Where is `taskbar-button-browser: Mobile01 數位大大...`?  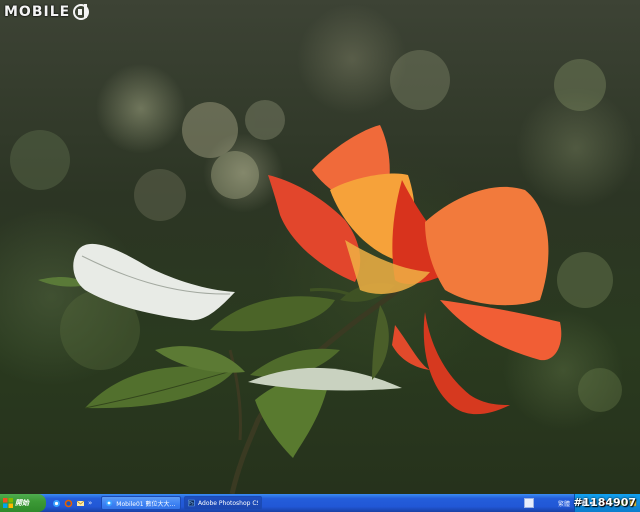
taskbar-button-browser: Mobile01 數位大大... is located at coordinates (141, 503).